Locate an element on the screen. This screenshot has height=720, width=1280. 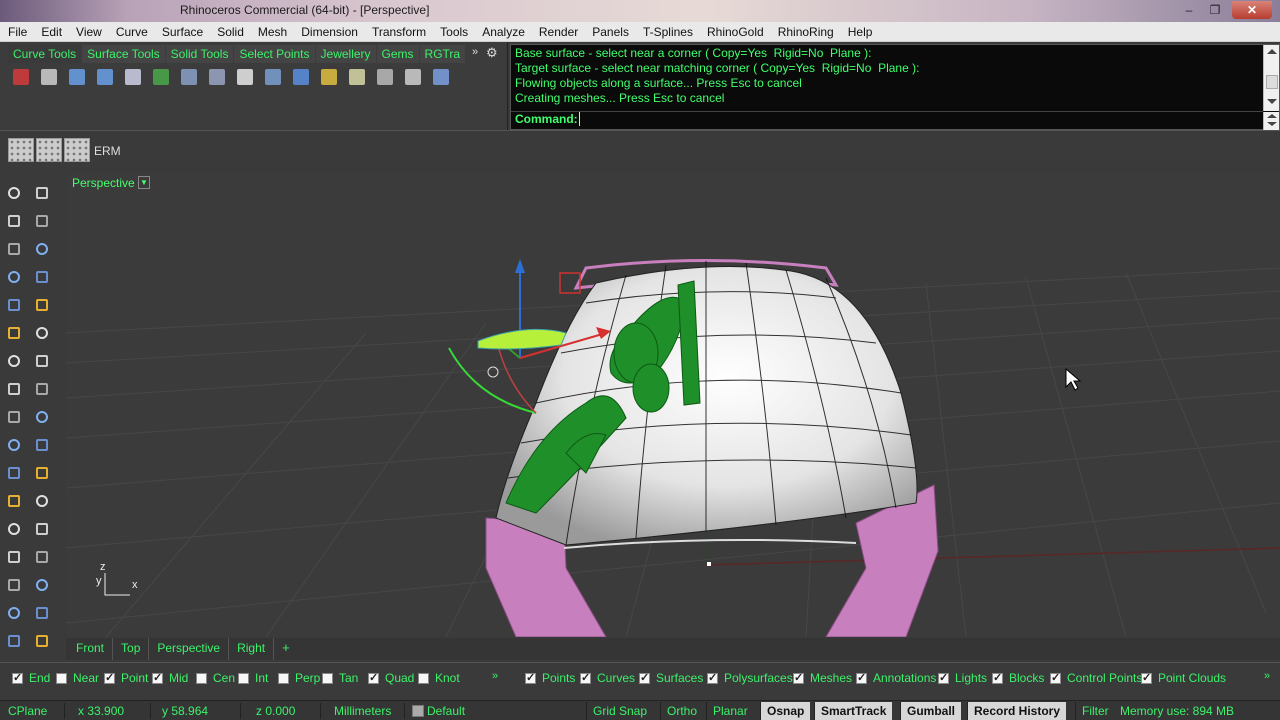
gem-icon is located at coordinates (329, 77).